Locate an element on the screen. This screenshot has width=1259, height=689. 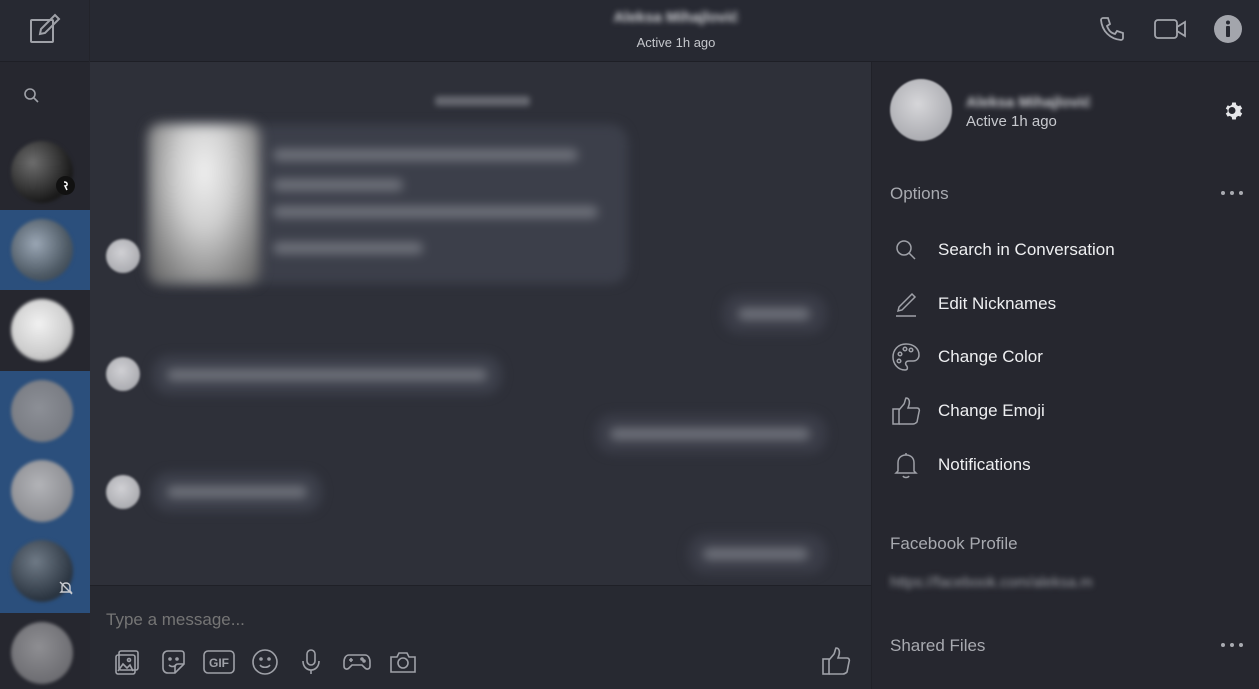
option-label: Change Color is located at coordinates (990, 356).